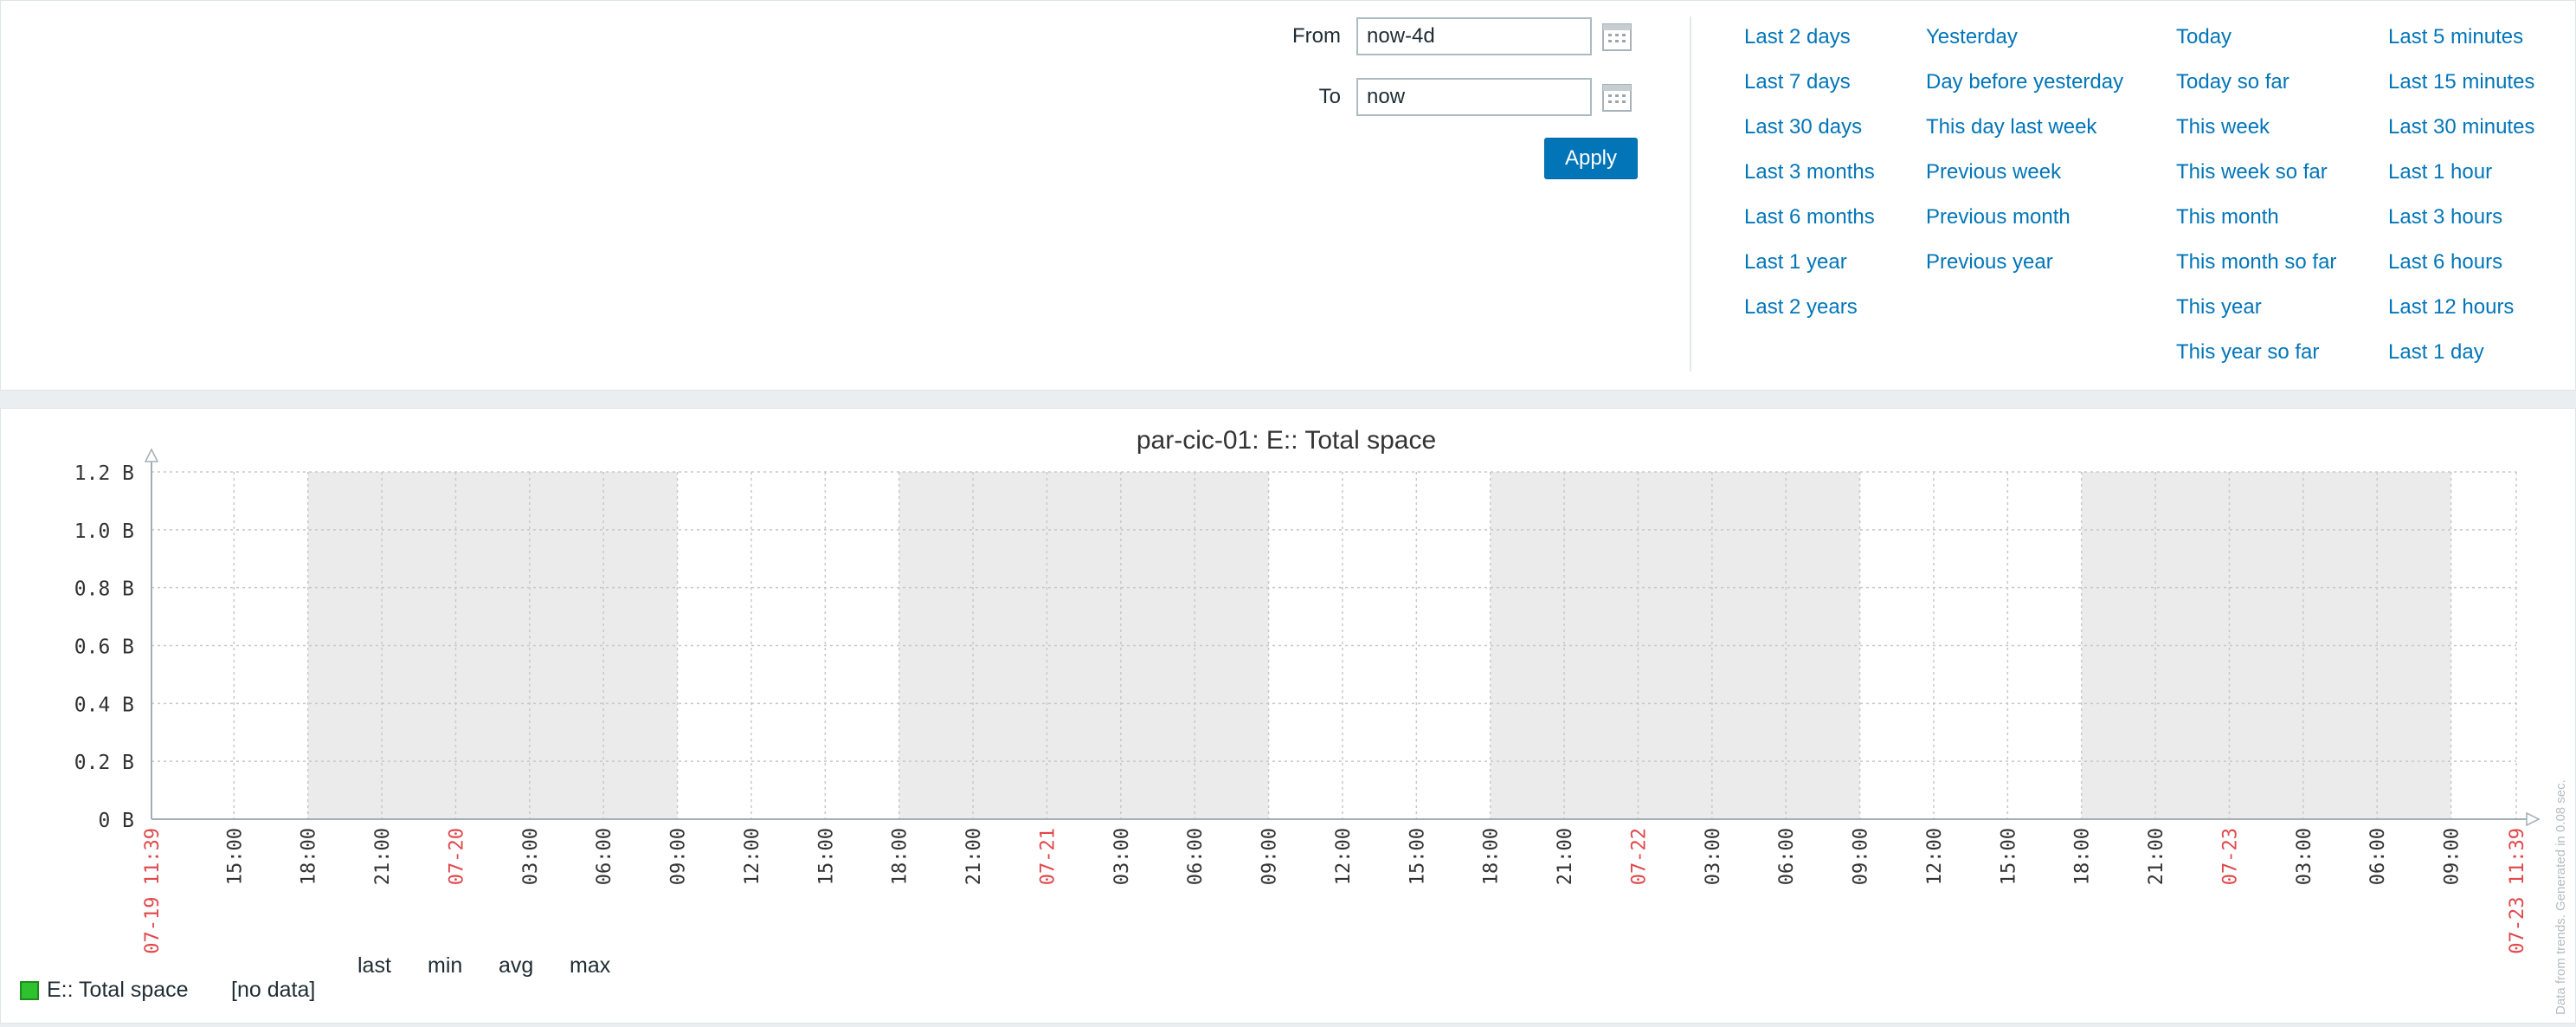 The height and width of the screenshot is (1027, 2576). I want to click on y-tick-label: 1.0 B, so click(104, 531).